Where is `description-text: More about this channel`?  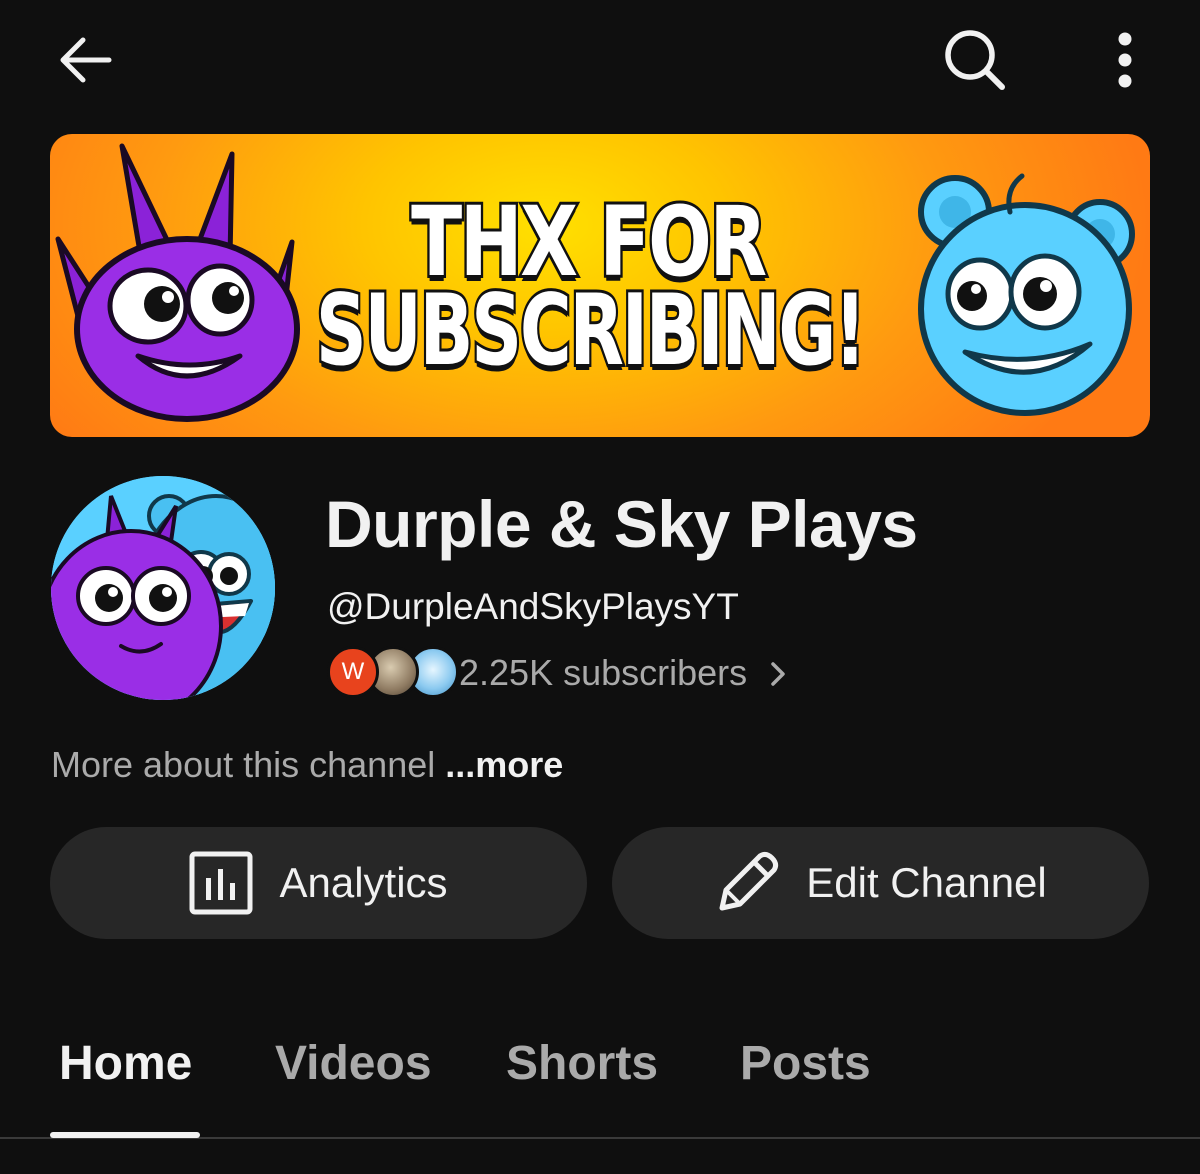 description-text: More about this channel is located at coordinates (243, 764).